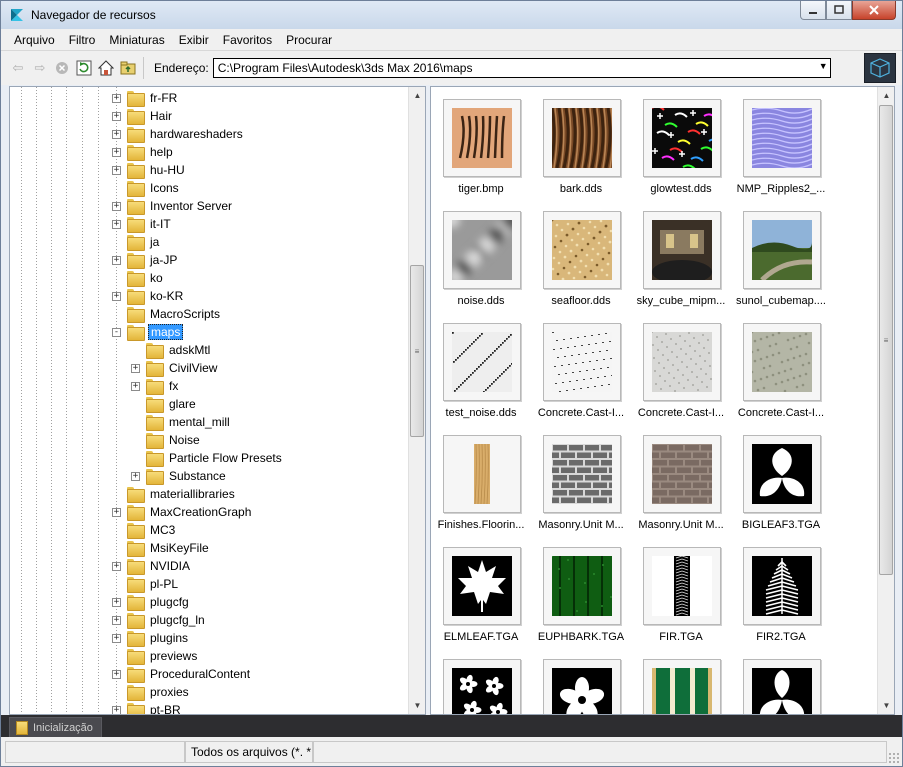 The height and width of the screenshot is (767, 903). I want to click on tree-item: + Substance, so click(179, 476).